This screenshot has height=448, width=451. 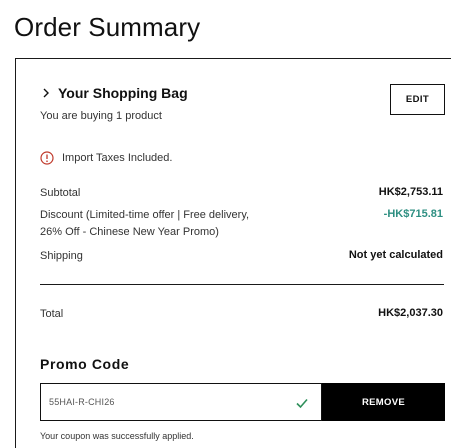 What do you see at coordinates (417, 99) in the screenshot?
I see `edit-button: EDIT` at bounding box center [417, 99].